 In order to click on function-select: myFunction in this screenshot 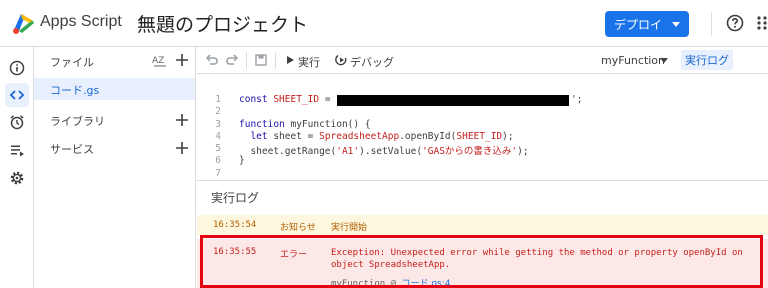, I will do `click(633, 60)`.